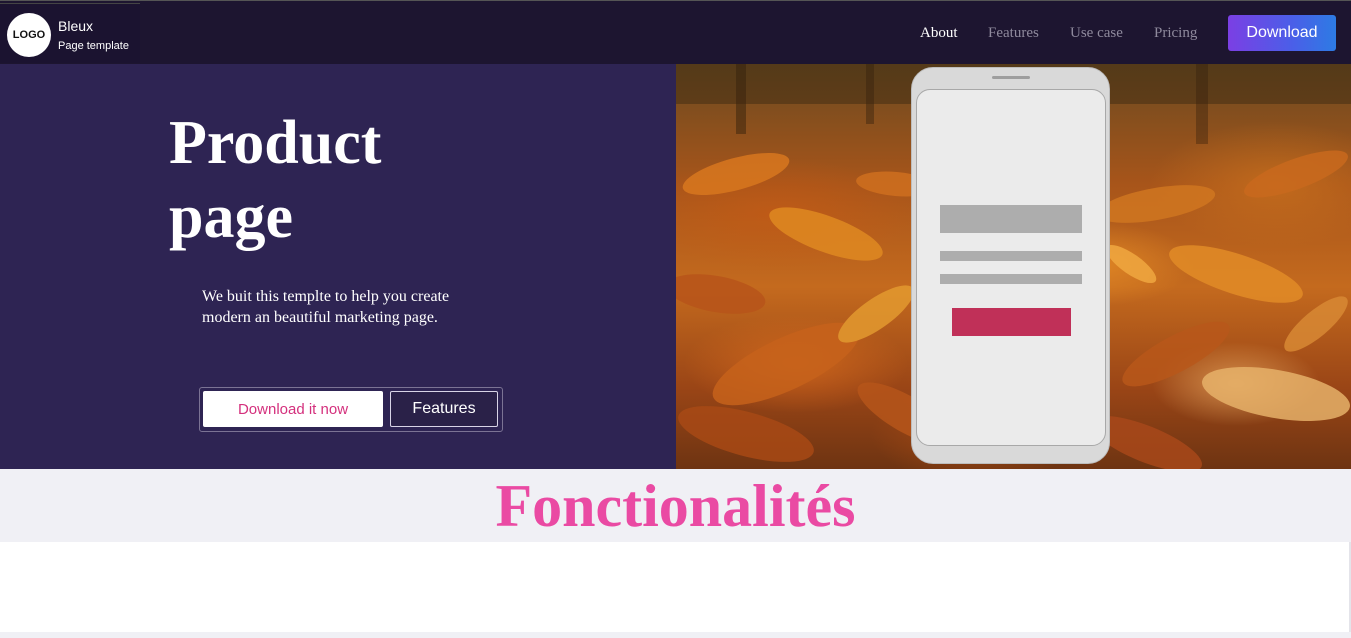 Image resolution: width=1351 pixels, height=638 pixels. Describe the element at coordinates (1013, 33) in the screenshot. I see `nav-link-features: Features` at that location.